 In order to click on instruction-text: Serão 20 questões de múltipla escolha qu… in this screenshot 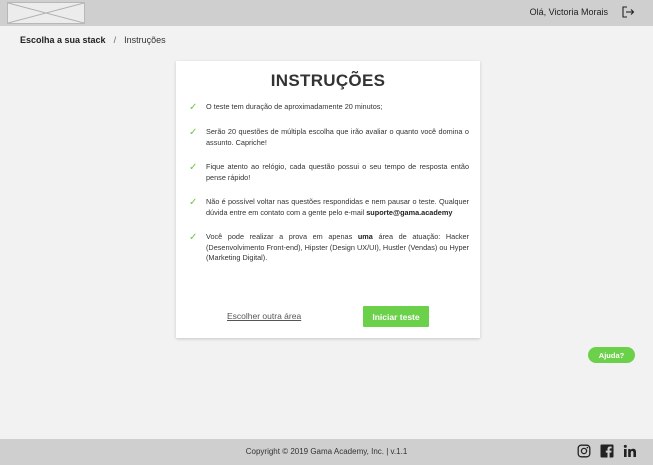, I will do `click(337, 137)`.